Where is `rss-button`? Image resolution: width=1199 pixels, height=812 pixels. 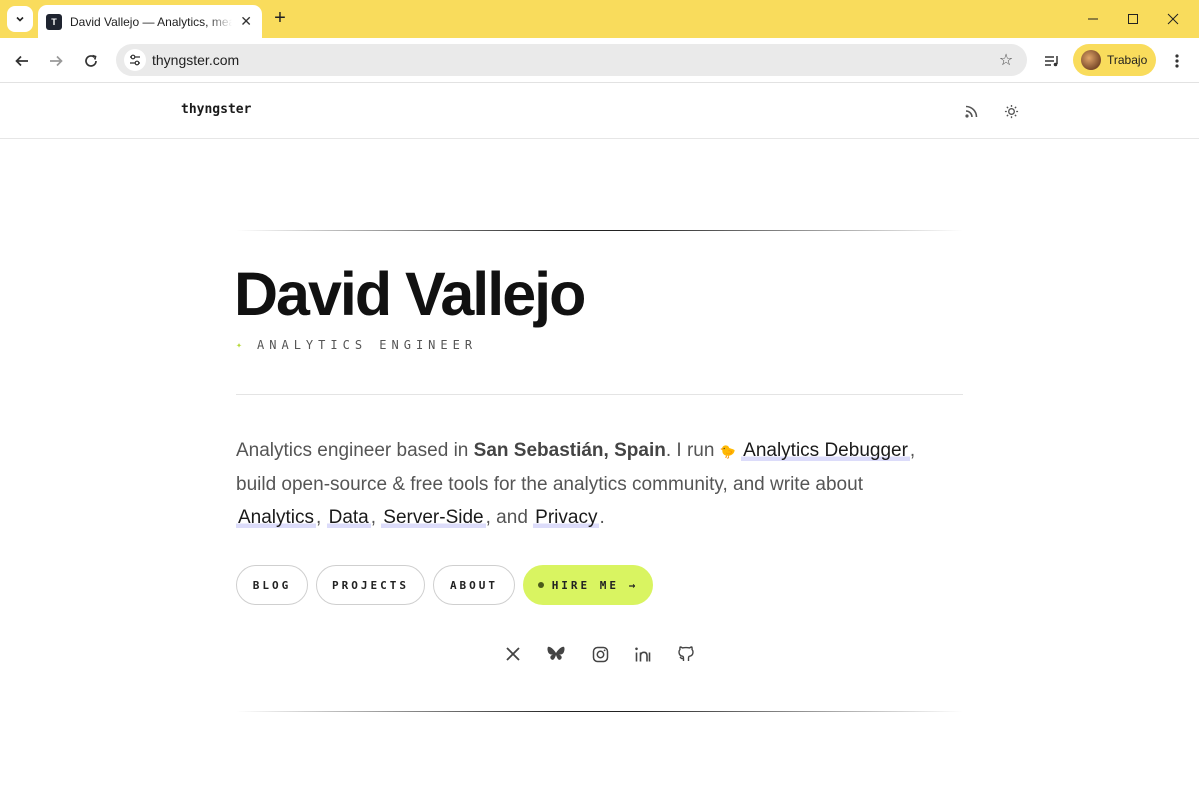
rss-button is located at coordinates (971, 111).